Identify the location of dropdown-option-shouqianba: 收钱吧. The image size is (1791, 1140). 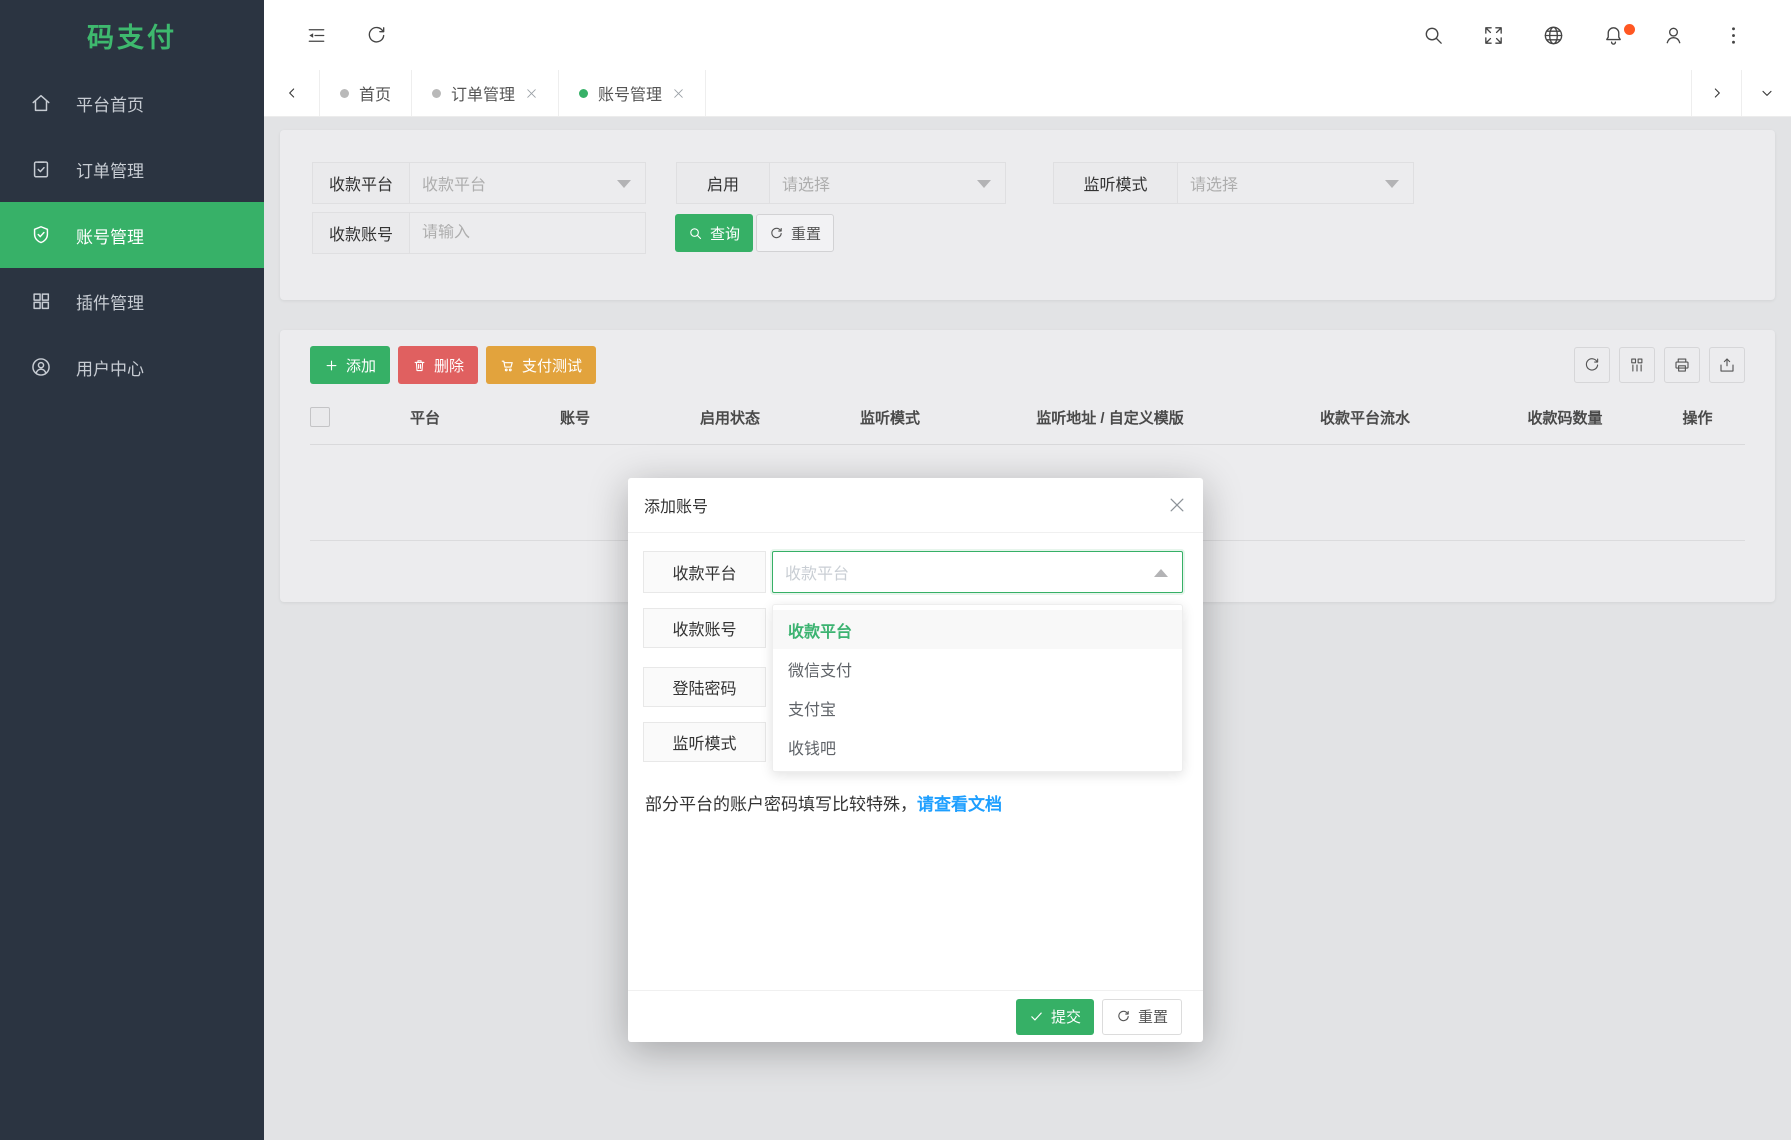
(977, 746).